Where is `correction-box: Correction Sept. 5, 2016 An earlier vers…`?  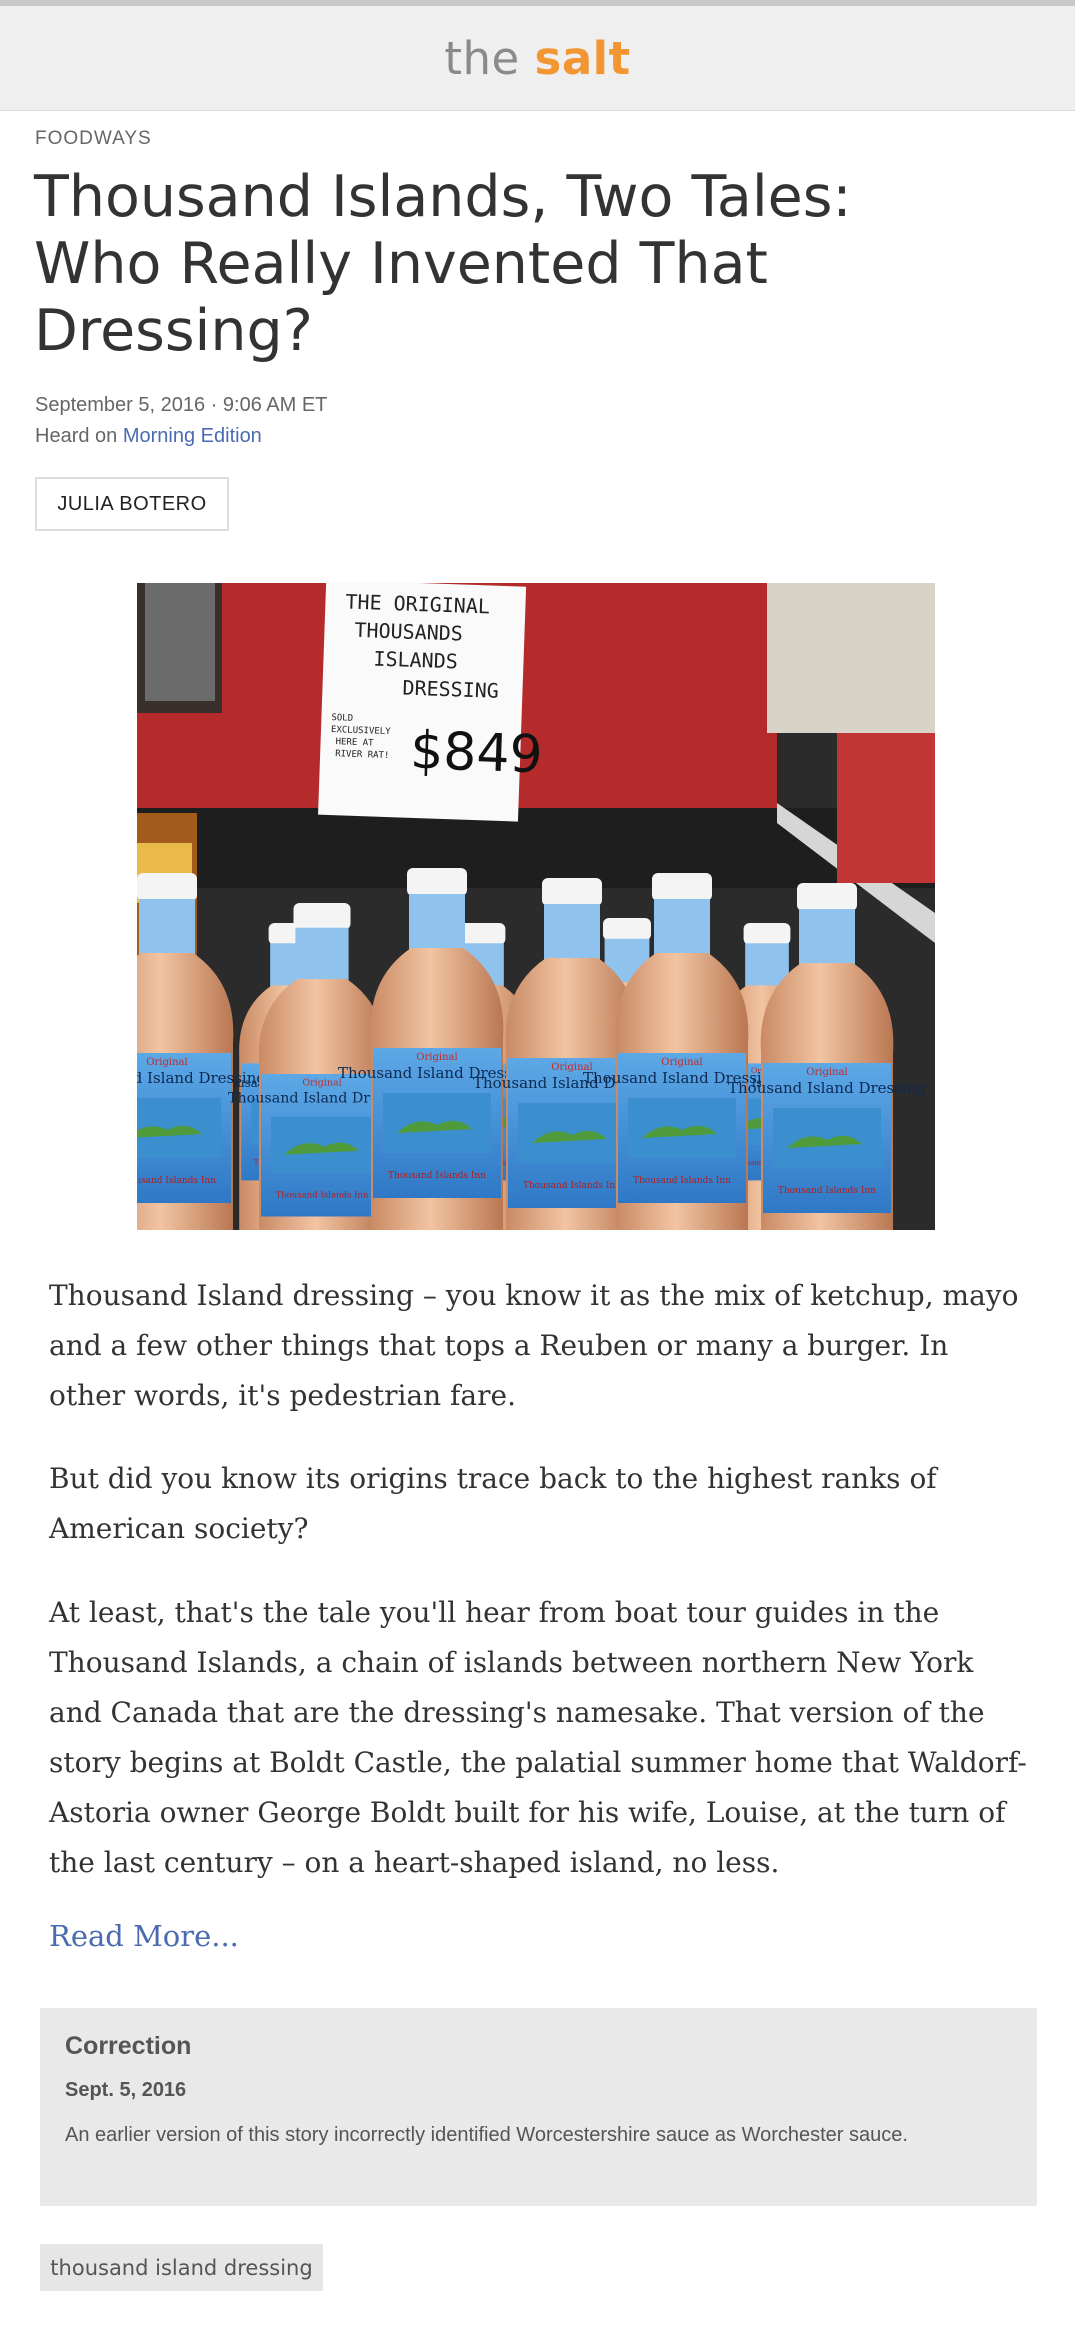
correction-box: Correction Sept. 5, 2016 An earlier vers… is located at coordinates (538, 2107).